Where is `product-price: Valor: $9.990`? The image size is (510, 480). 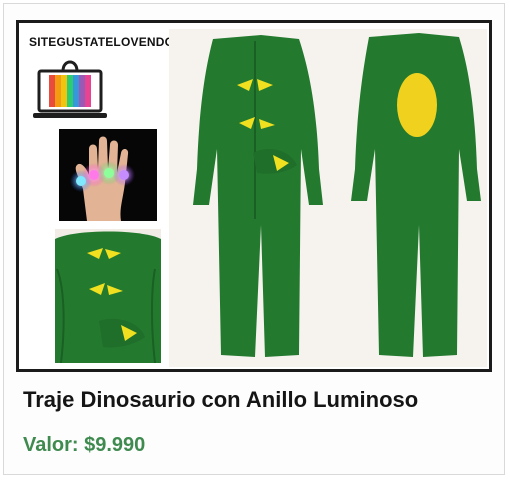 product-price: Valor: $9.990 is located at coordinates (84, 445).